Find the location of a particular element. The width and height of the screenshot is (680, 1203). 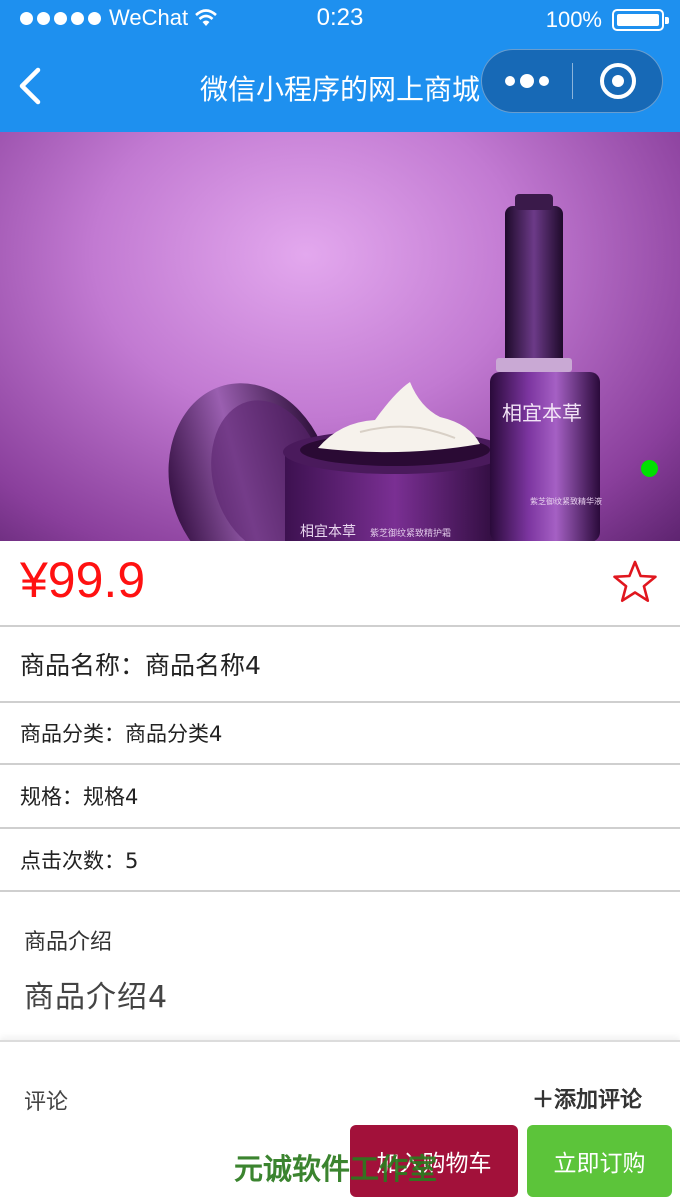

miniprogram-capsule is located at coordinates (572, 81).